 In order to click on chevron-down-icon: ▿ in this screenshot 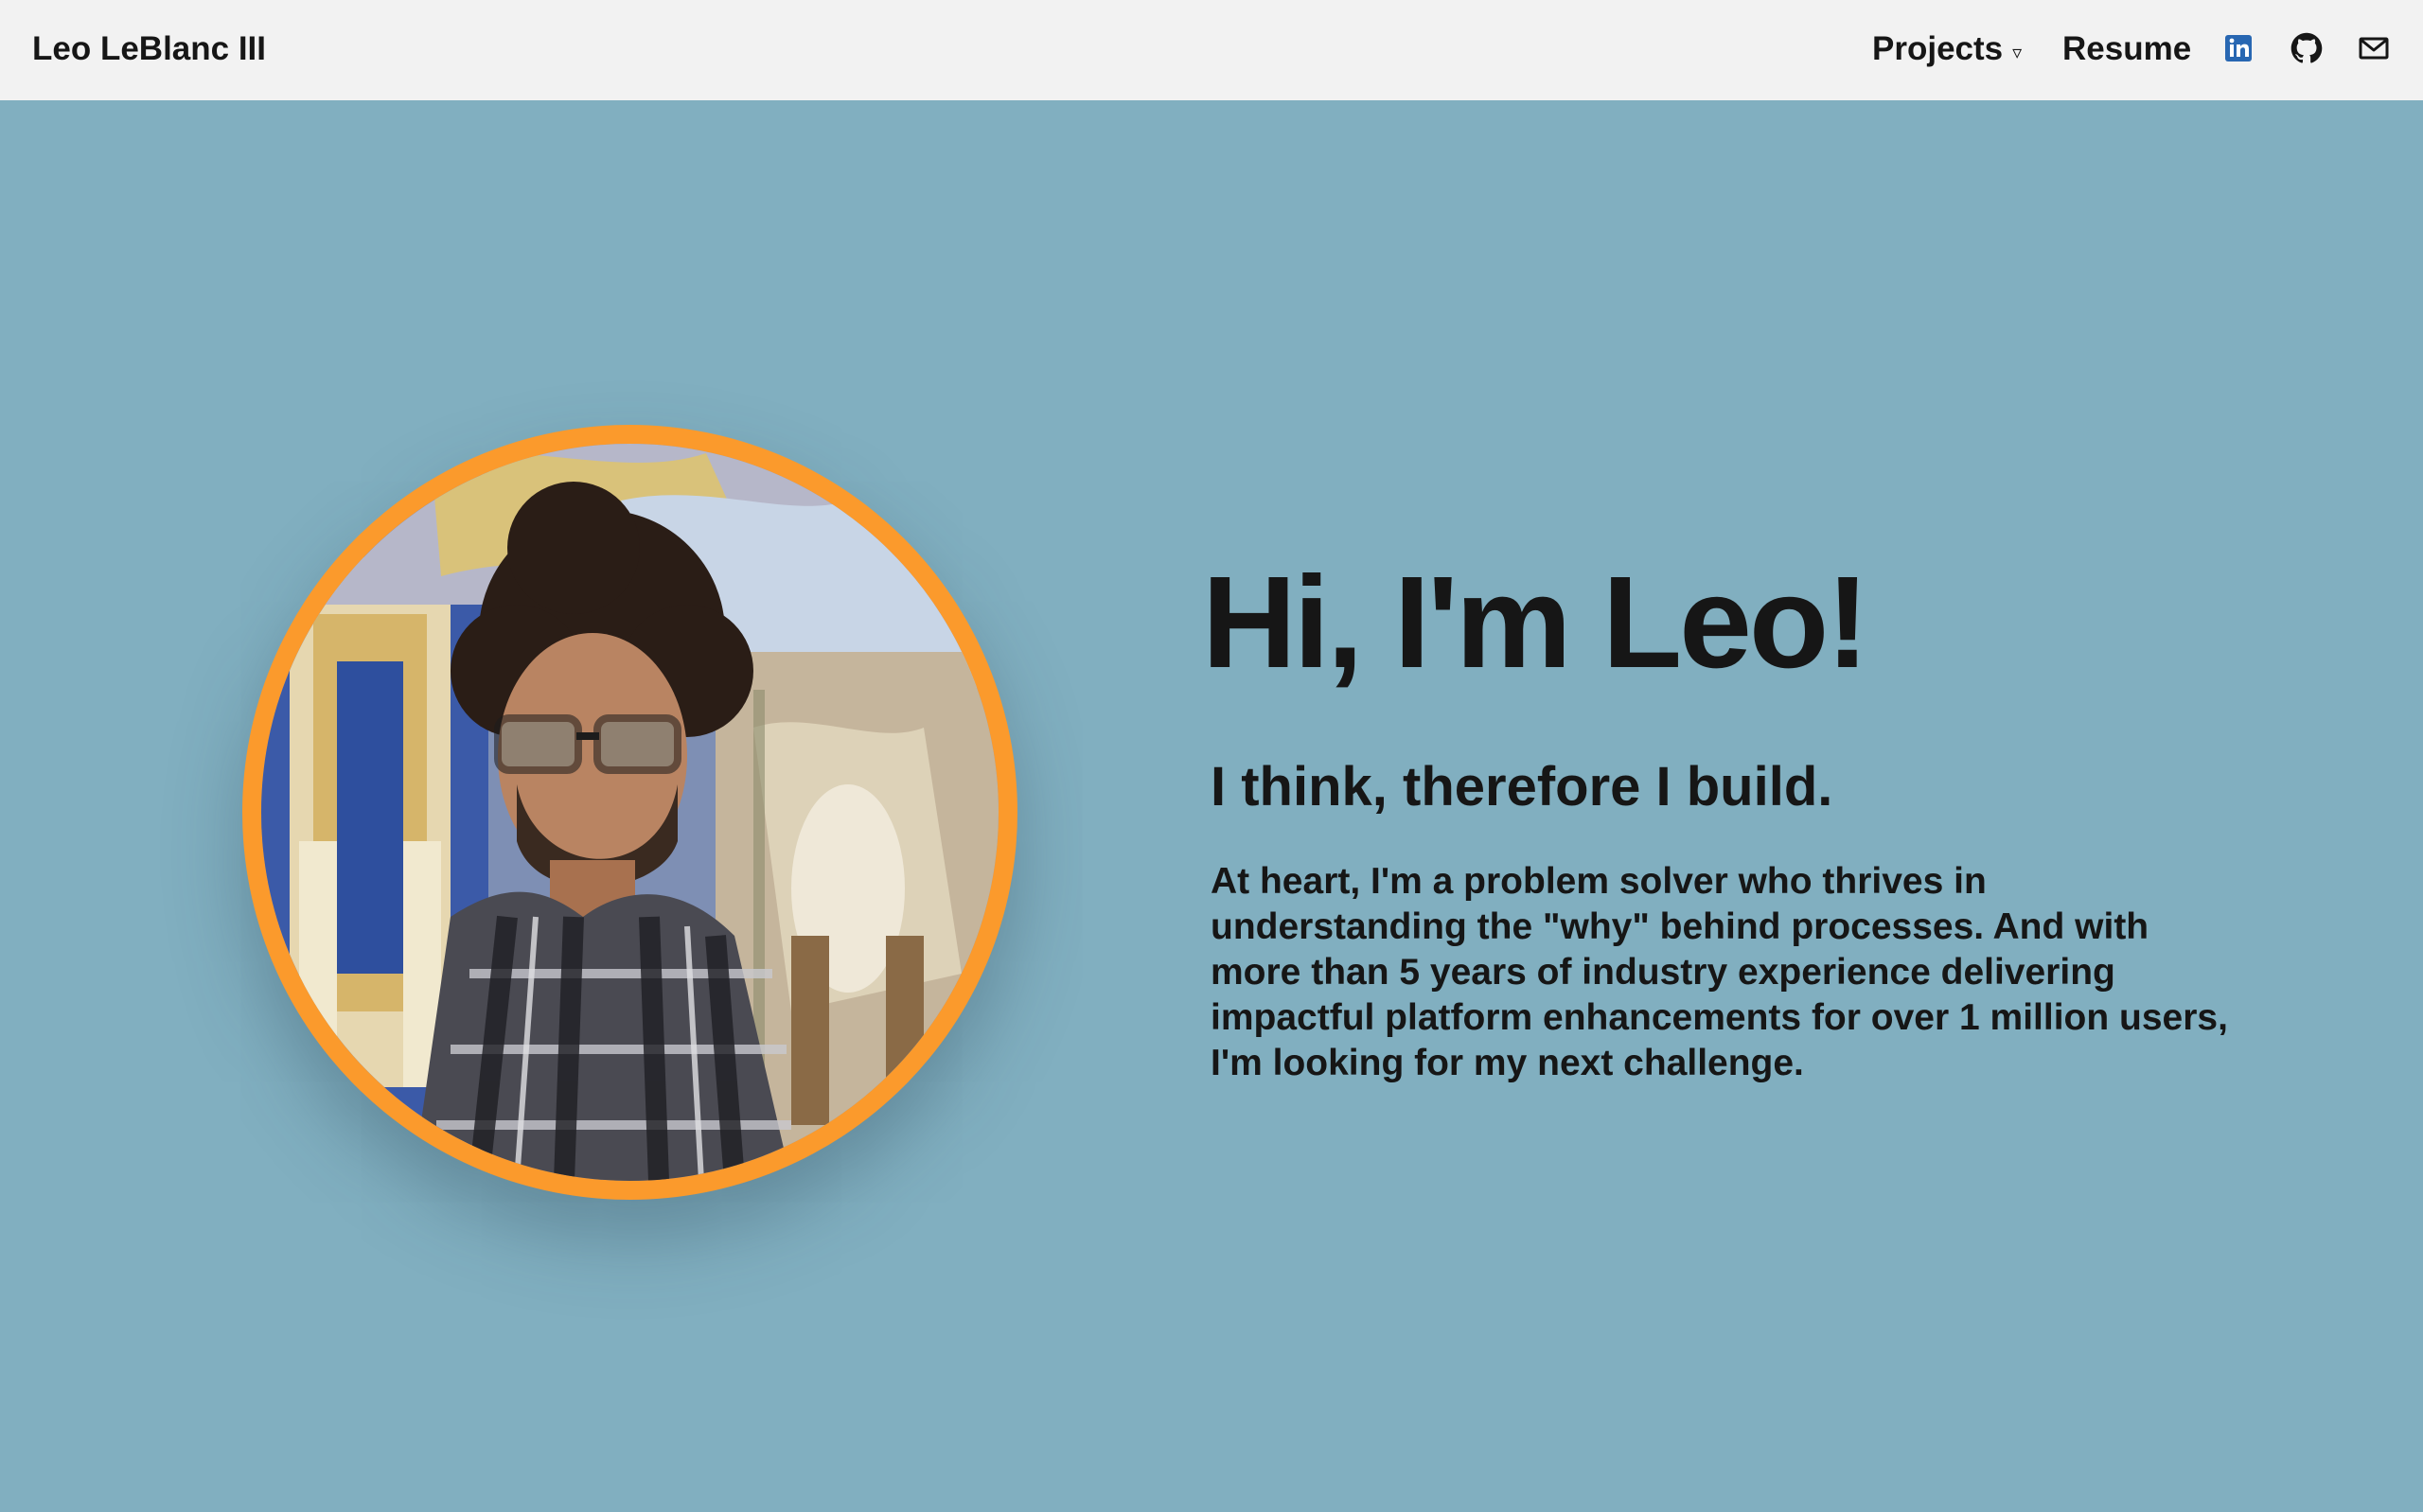, I will do `click(2018, 53)`.